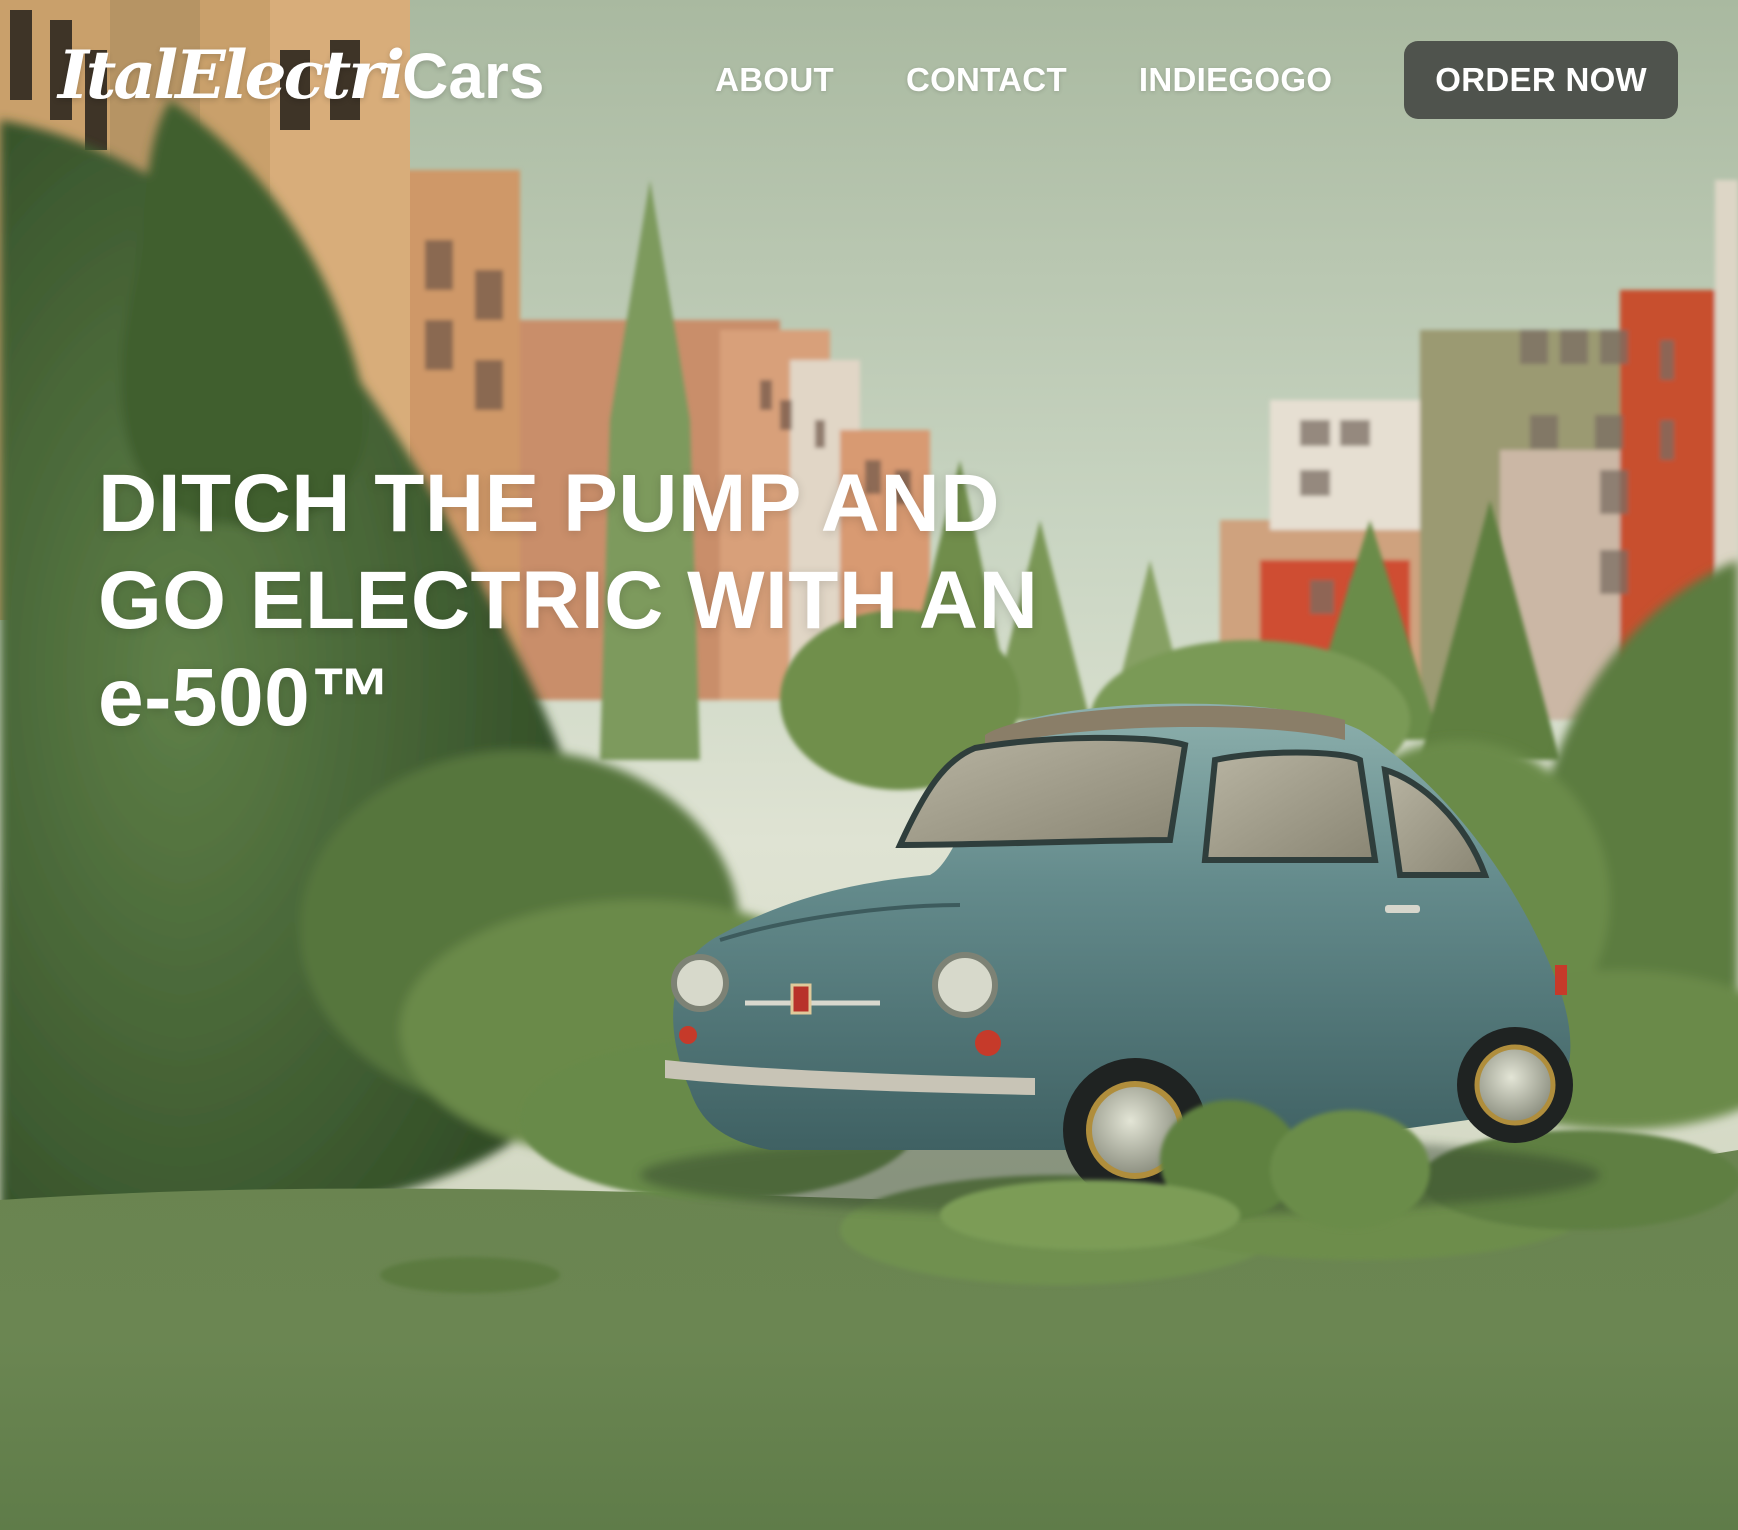  What do you see at coordinates (1235, 80) in the screenshot?
I see `nav-link-indiegogo: INDIEGOGO` at bounding box center [1235, 80].